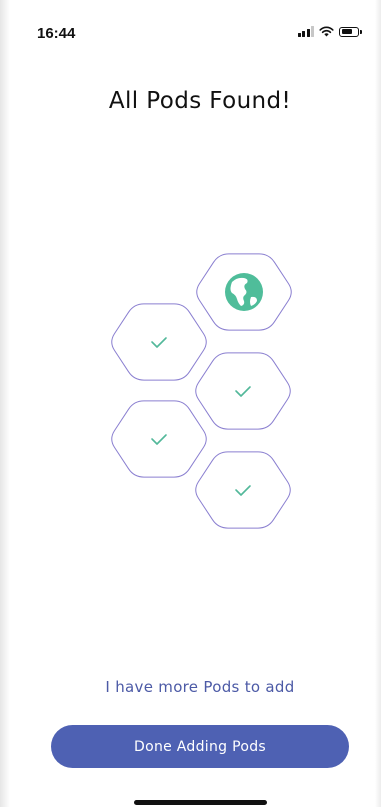  Describe the element at coordinates (190, 30) in the screenshot. I see `status-bar: 16:44` at that location.